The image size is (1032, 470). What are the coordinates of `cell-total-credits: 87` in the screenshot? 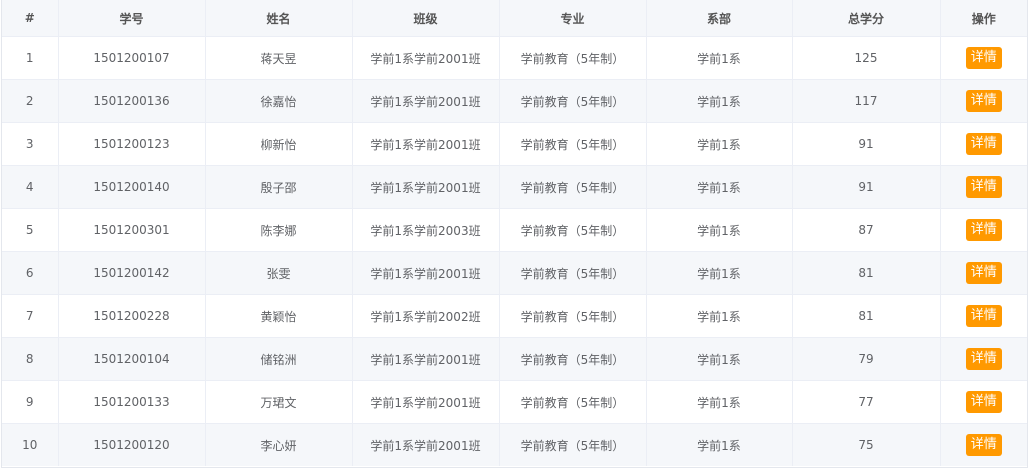 It's located at (866, 230).